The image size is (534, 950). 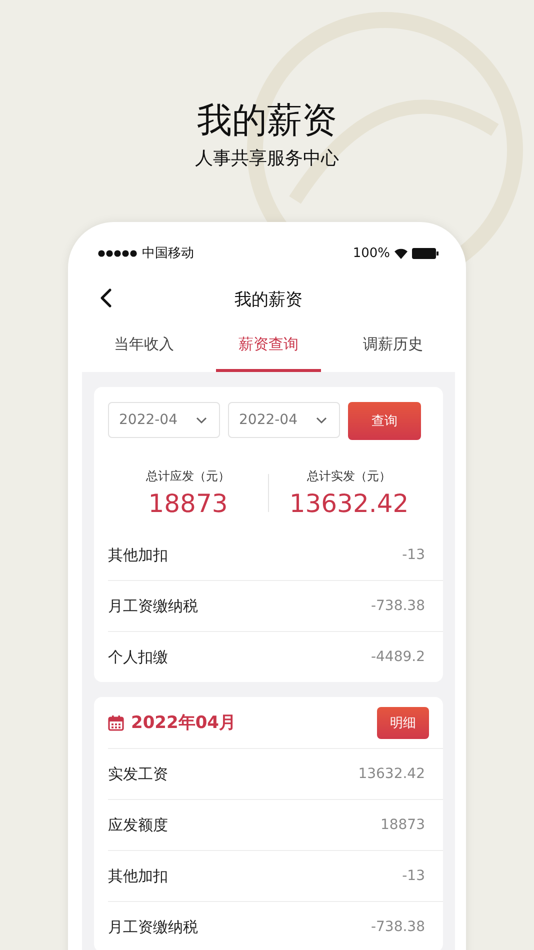 I want to click on total-label: 总计应发（元）, so click(x=188, y=476).